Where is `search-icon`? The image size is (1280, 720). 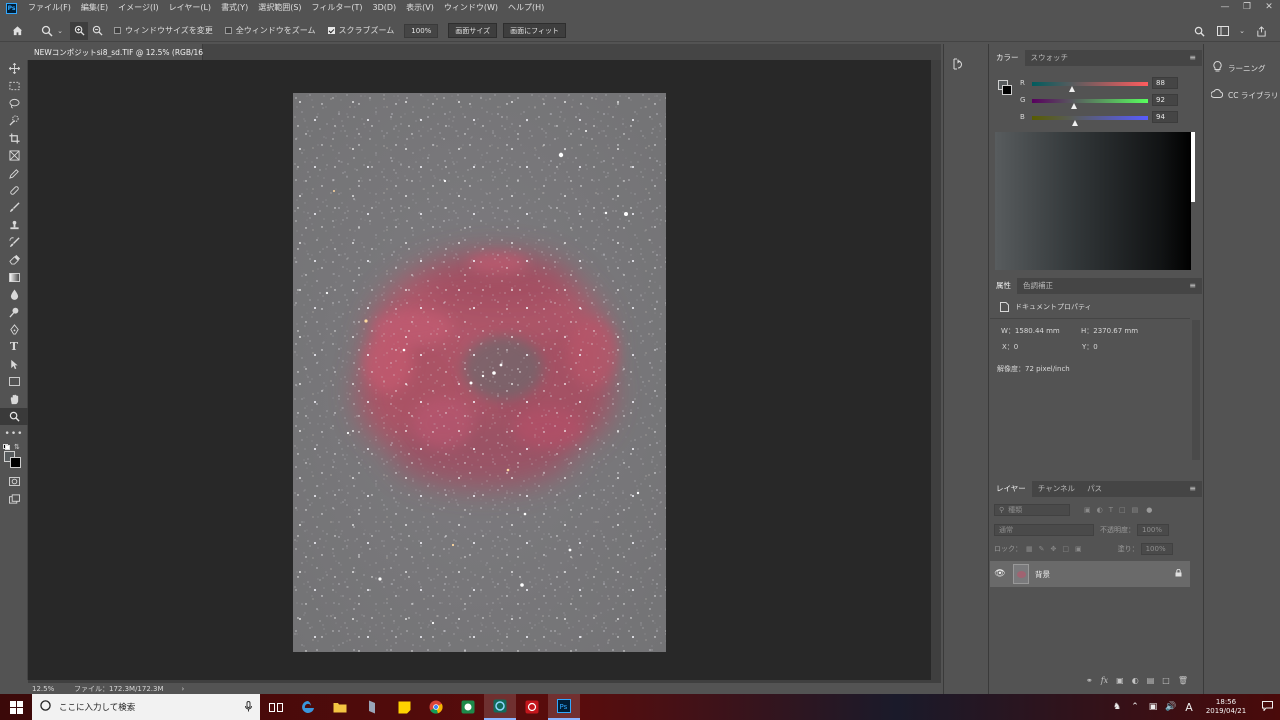 search-icon is located at coordinates (1199, 31).